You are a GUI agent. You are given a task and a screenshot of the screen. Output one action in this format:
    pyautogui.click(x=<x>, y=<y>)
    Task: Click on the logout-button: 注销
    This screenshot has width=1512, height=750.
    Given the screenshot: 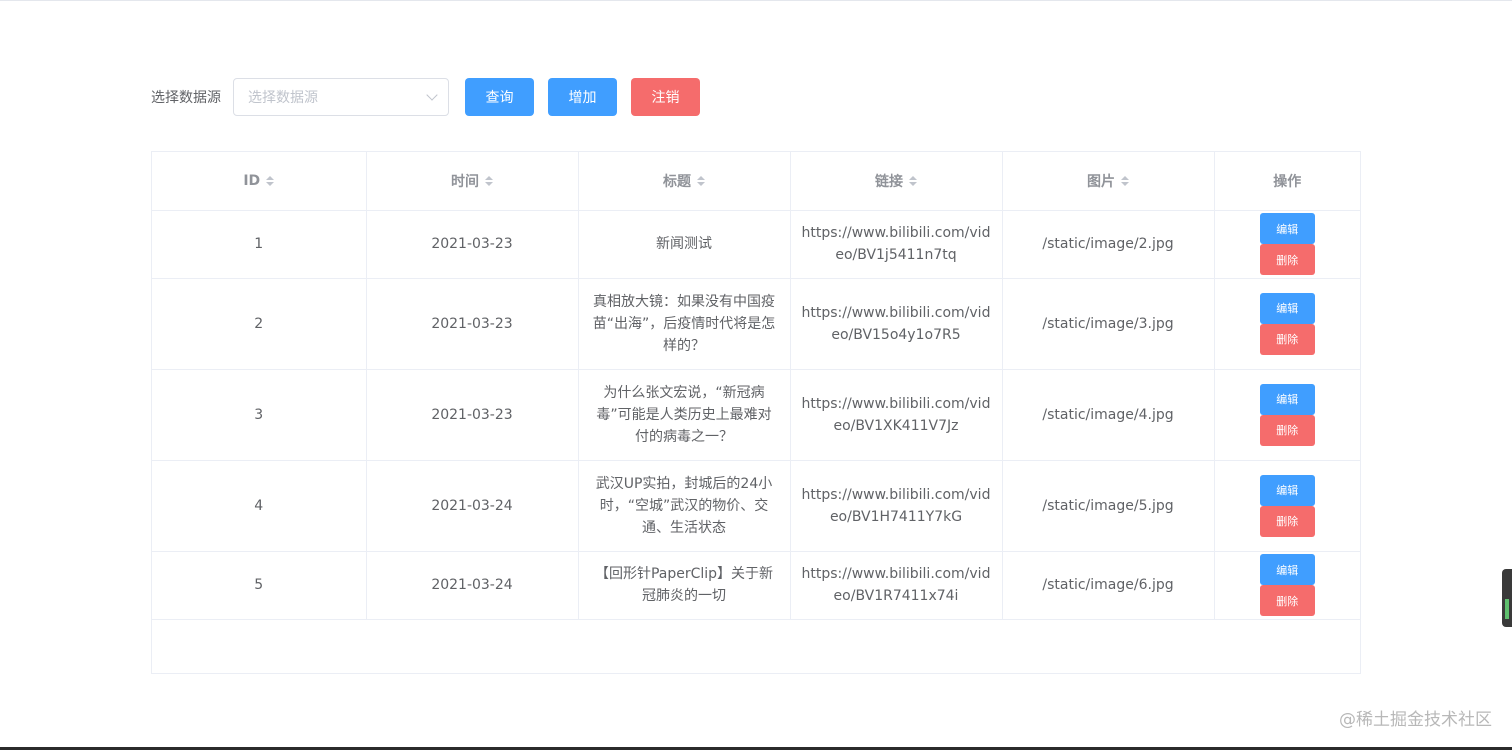 What is the action you would take?
    pyautogui.click(x=665, y=97)
    